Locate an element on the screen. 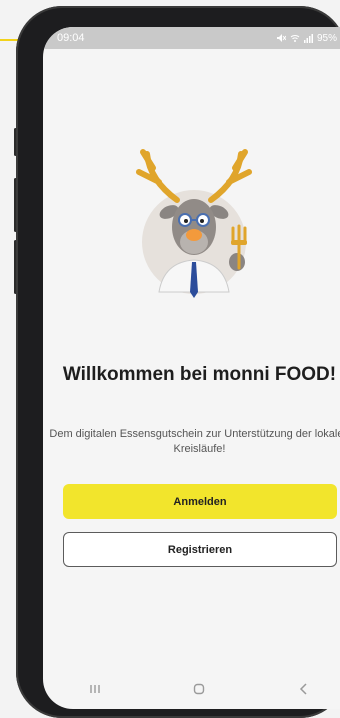 The width and height of the screenshot is (340, 718). register-button-label: Registrieren is located at coordinates (200, 549).